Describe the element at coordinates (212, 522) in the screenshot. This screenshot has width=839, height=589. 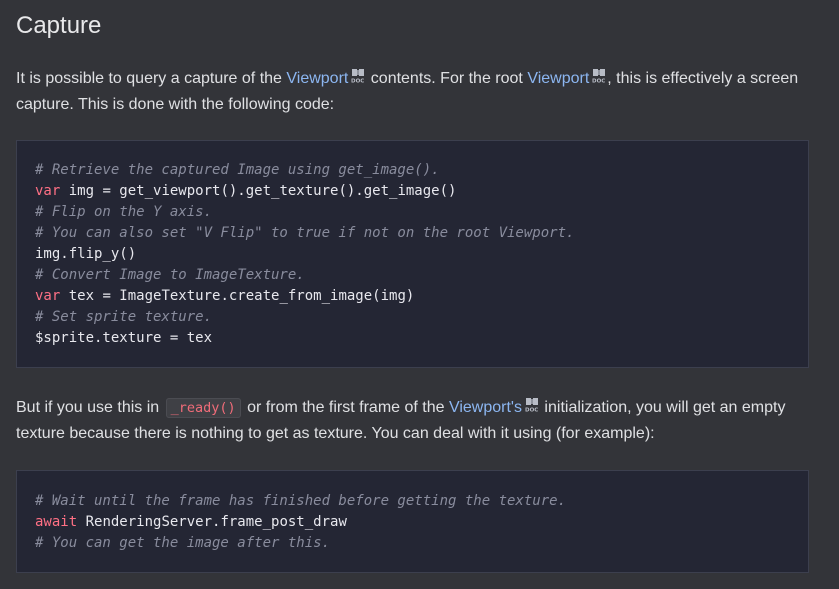
I see `code-token-plain: RenderingServer.frame_post_draw` at that location.